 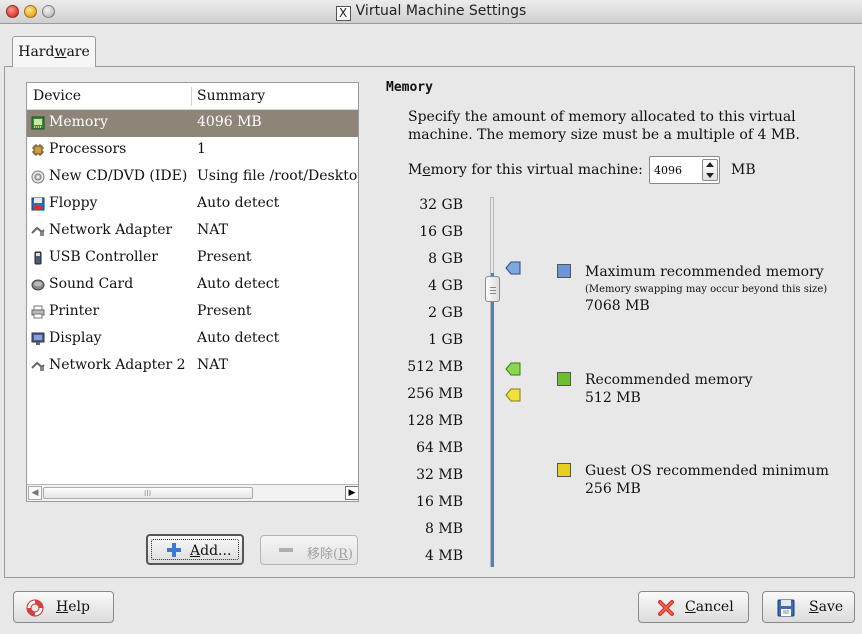 What do you see at coordinates (192, 150) in the screenshot?
I see `device-row-processors: Processors 1` at bounding box center [192, 150].